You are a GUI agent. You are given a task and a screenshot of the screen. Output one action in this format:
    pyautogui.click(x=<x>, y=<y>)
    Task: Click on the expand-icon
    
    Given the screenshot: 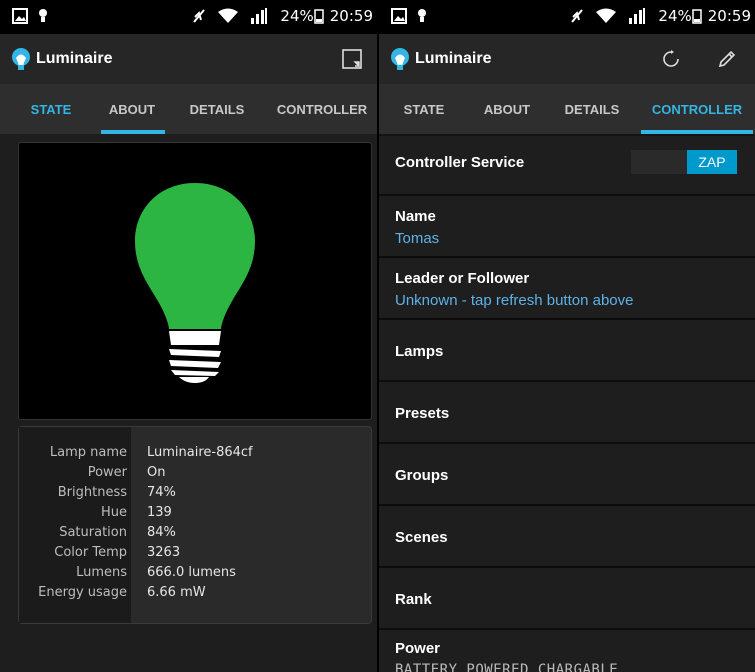 What is the action you would take?
    pyautogui.click(x=352, y=59)
    